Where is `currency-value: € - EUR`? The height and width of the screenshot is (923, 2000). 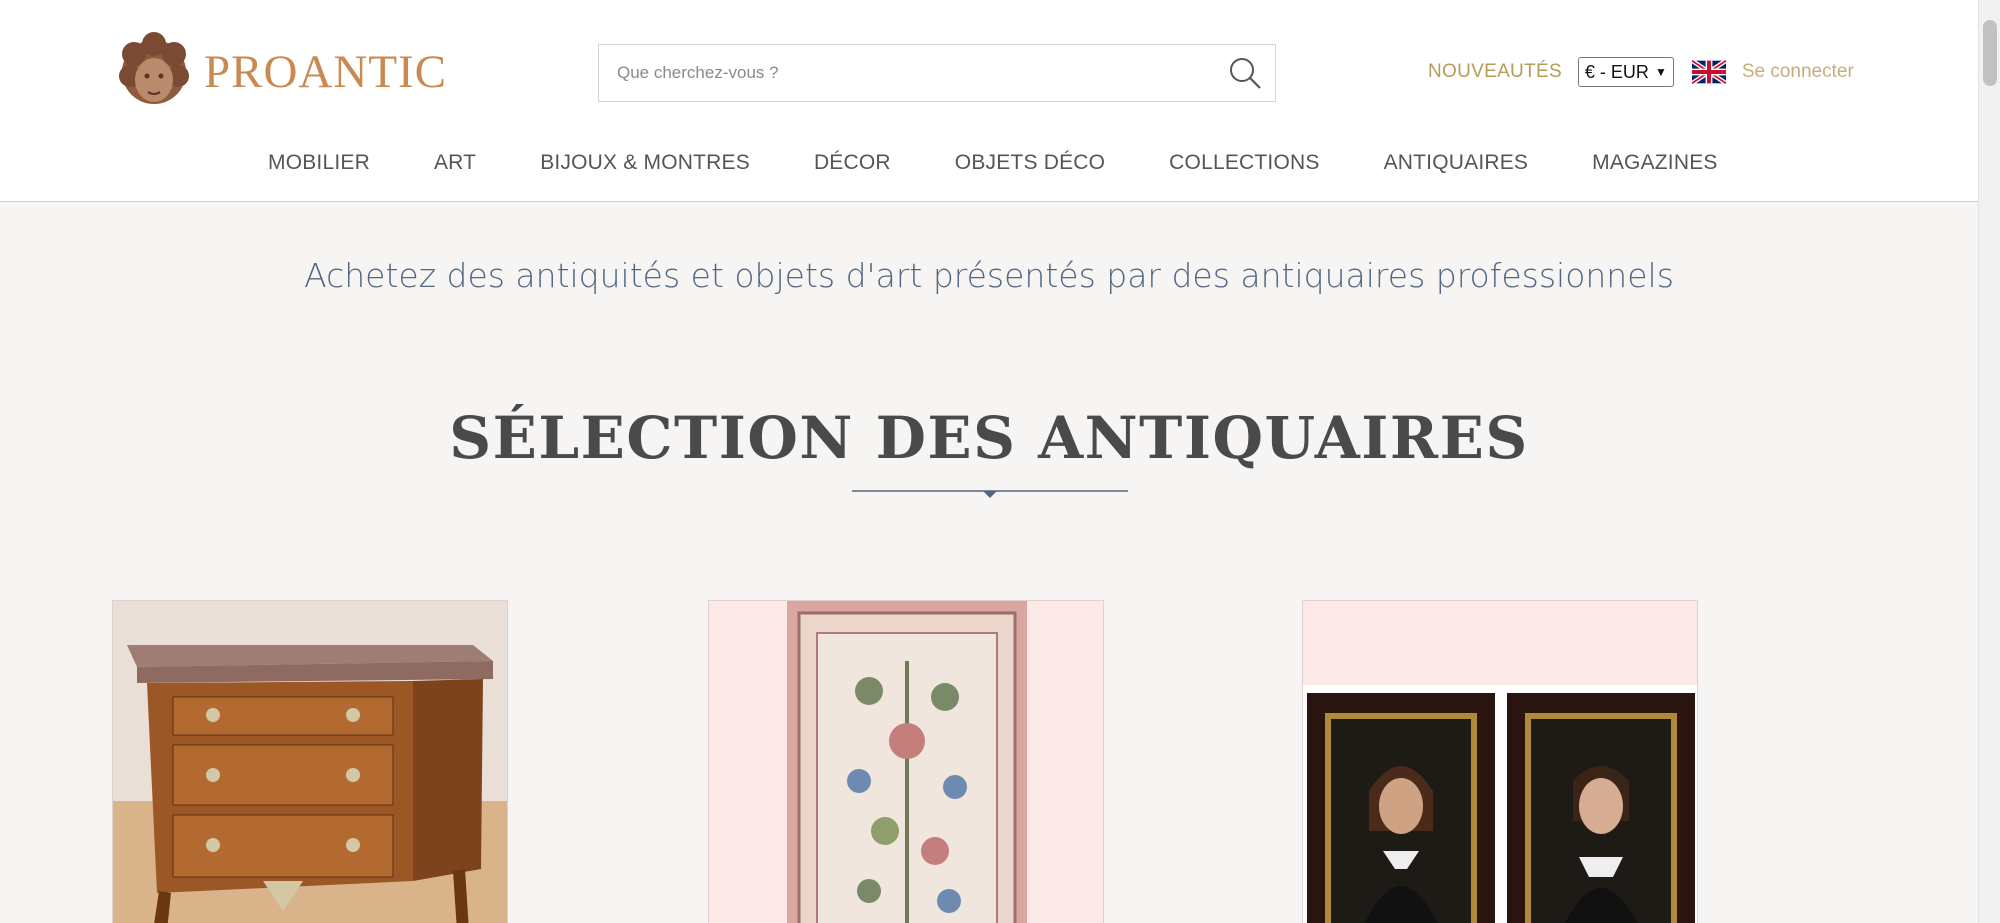 currency-value: € - EUR is located at coordinates (1616, 71).